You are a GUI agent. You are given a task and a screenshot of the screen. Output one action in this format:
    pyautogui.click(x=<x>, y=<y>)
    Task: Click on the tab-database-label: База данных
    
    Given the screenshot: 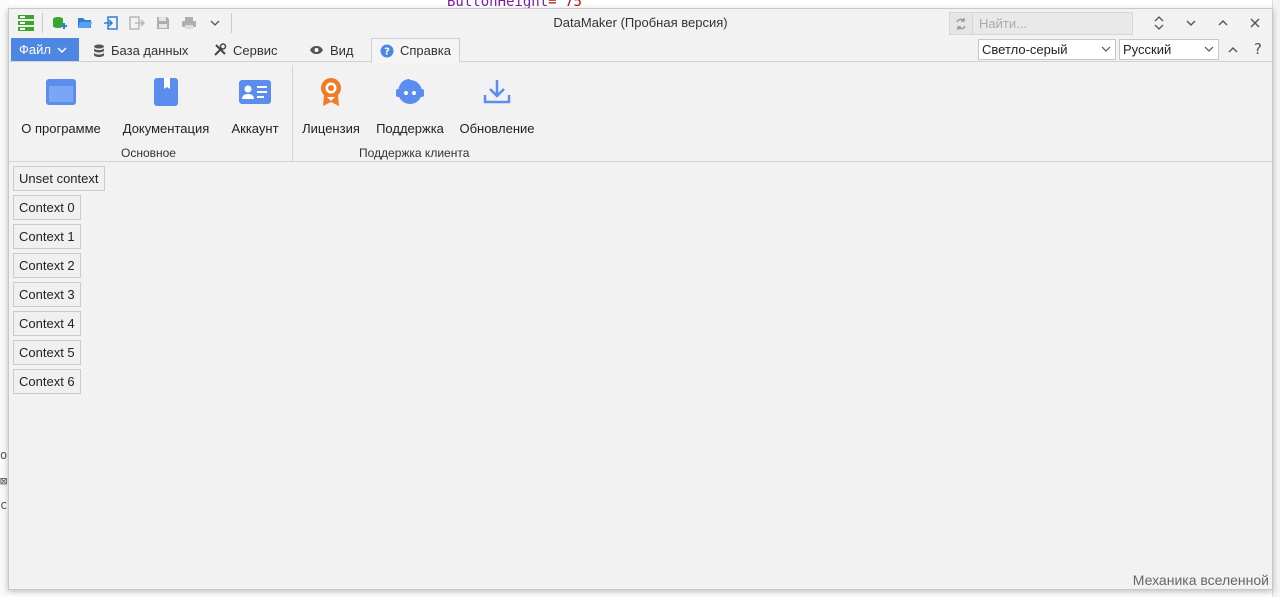 What is the action you would take?
    pyautogui.click(x=150, y=50)
    